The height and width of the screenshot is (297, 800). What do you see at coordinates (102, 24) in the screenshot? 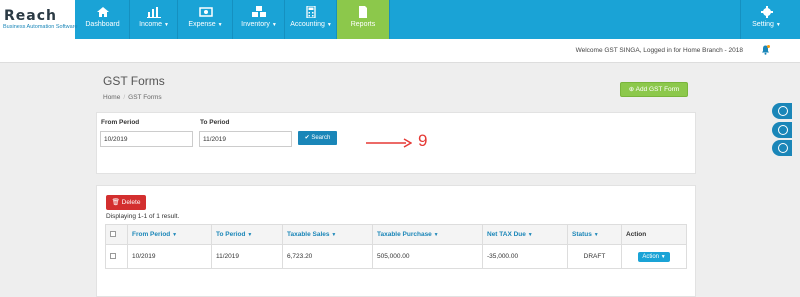
I see `nav-dashboard-label: Dashboard` at bounding box center [102, 24].